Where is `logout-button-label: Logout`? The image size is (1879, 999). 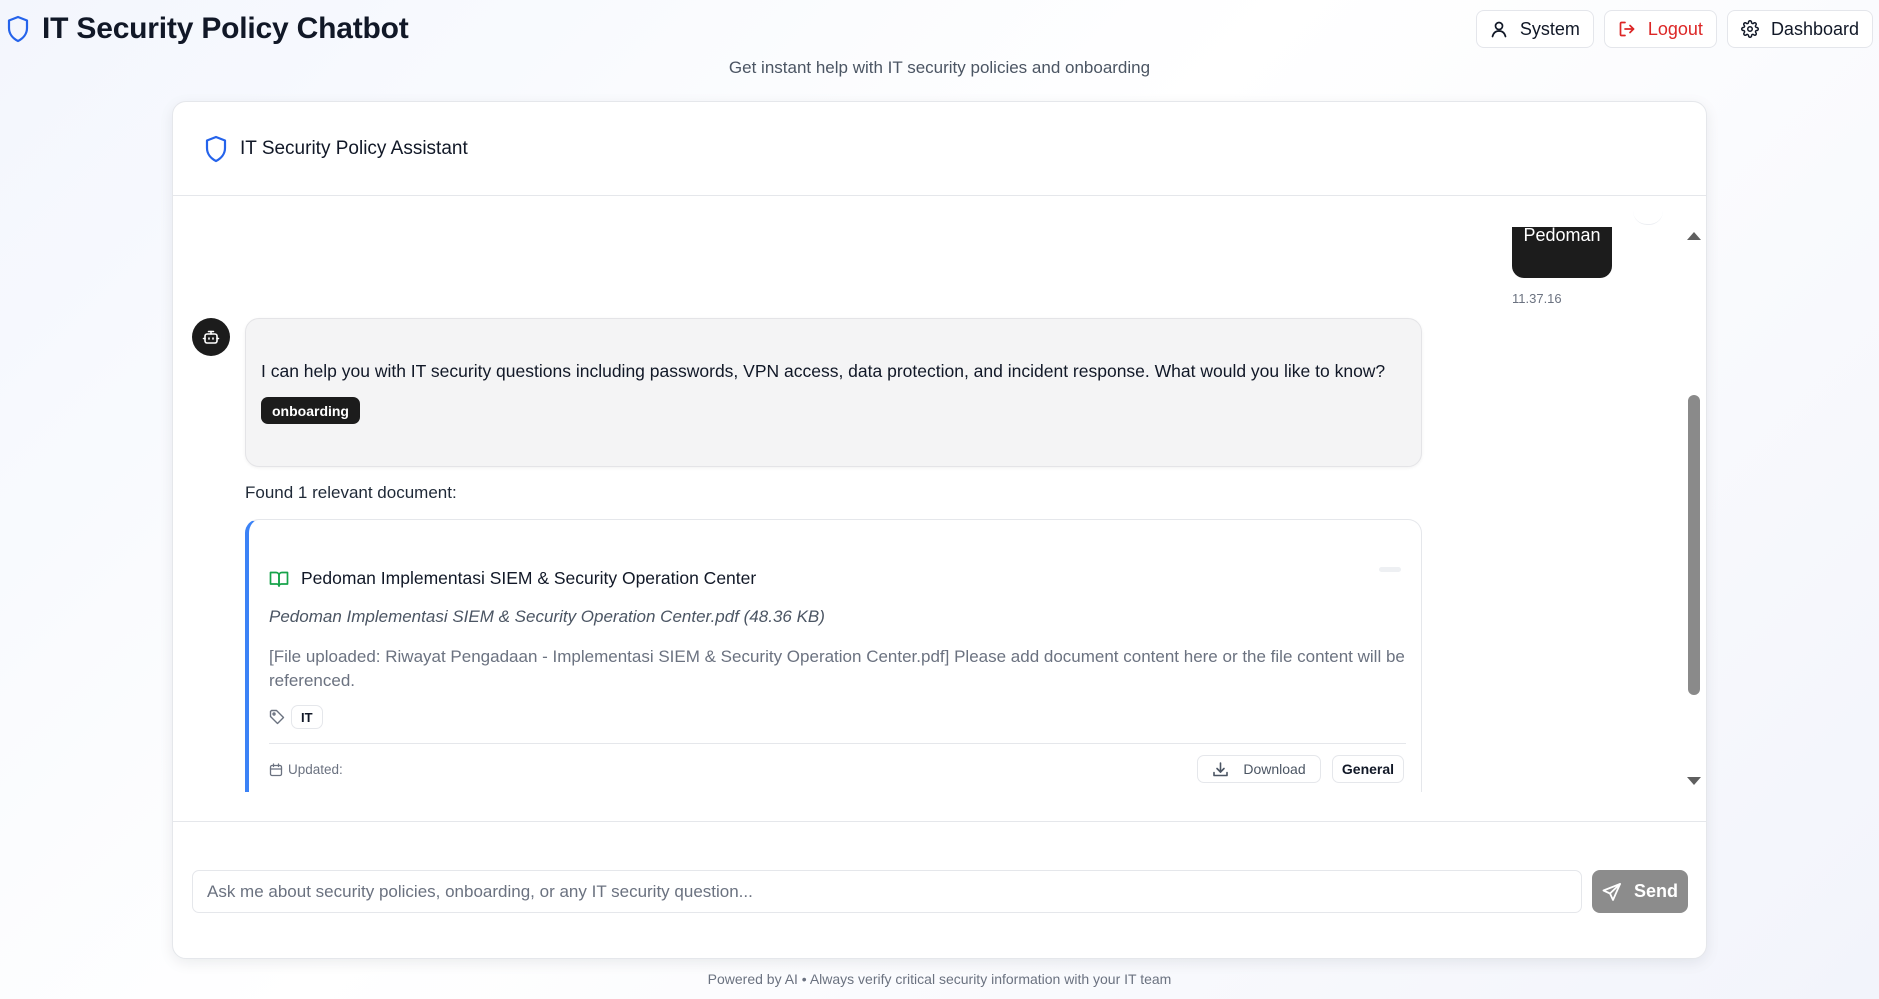
logout-button-label: Logout is located at coordinates (1675, 28).